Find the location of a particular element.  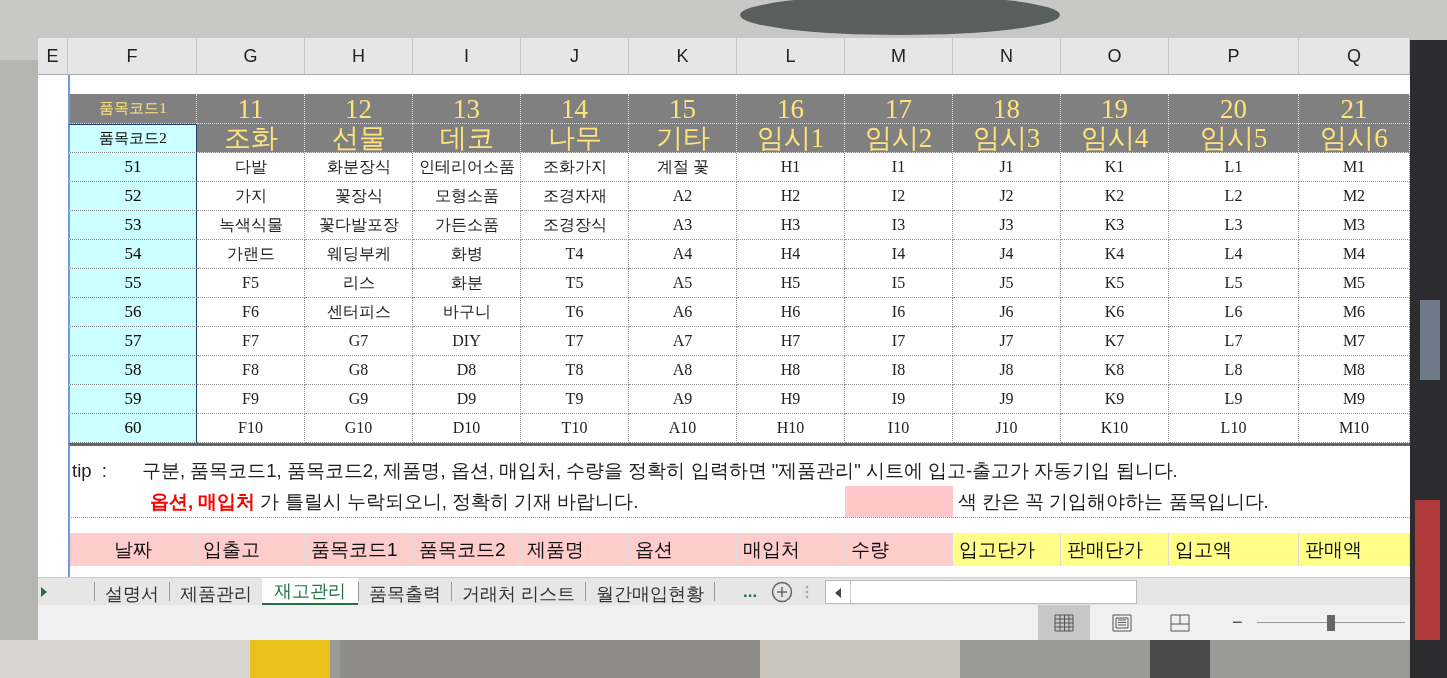

sheet-tab: 품목출력 is located at coordinates (404, 591).